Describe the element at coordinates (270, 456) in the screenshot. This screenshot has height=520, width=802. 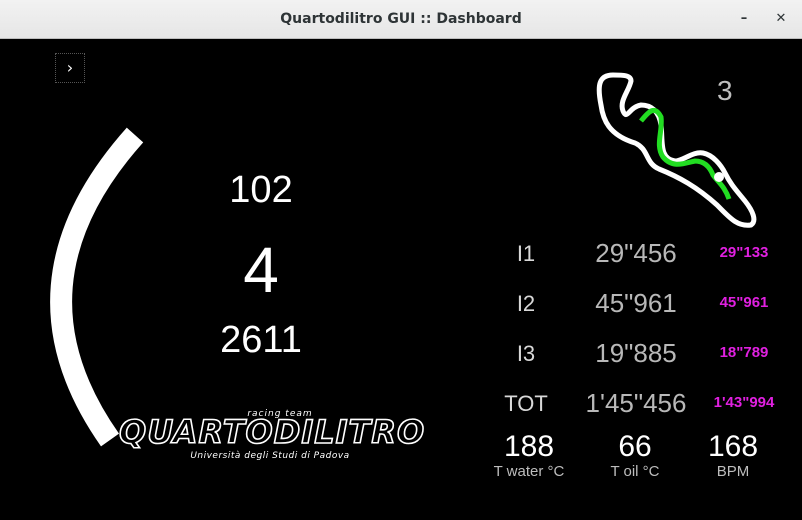
I see `logo-university: Università degli Studi di Padova` at that location.